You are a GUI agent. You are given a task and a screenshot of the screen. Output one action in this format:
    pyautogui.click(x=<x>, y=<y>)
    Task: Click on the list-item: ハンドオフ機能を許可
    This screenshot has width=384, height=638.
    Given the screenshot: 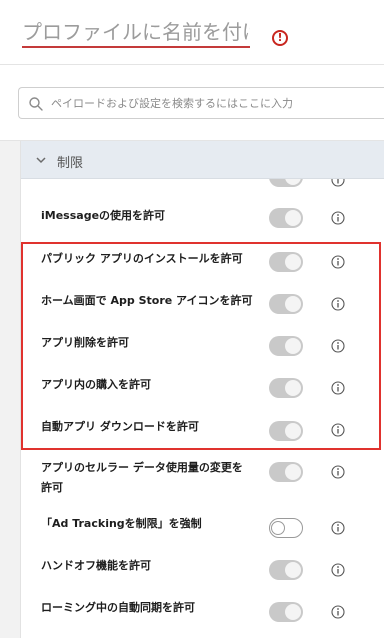 What is the action you would take?
    pyautogui.click(x=202, y=571)
    